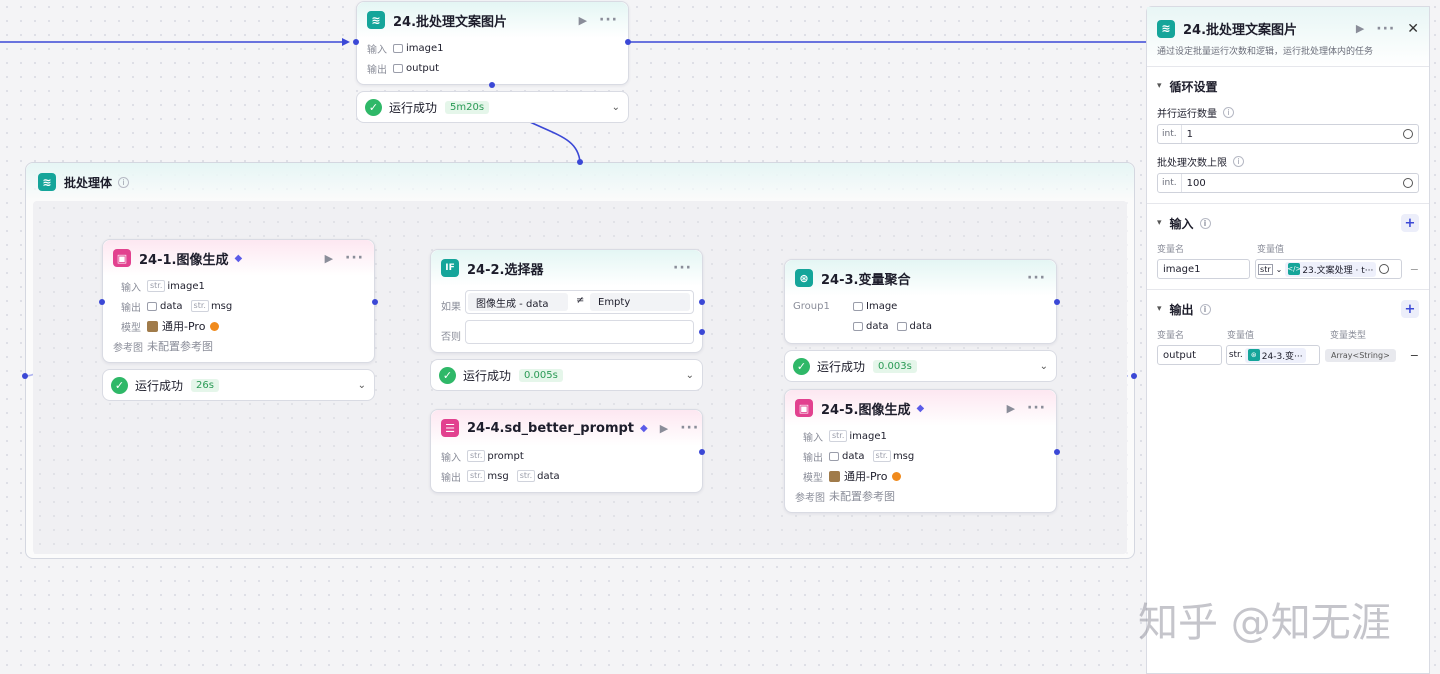 The width and height of the screenshot is (1440, 674). I want to click on add-input-button: +, so click(1410, 223).